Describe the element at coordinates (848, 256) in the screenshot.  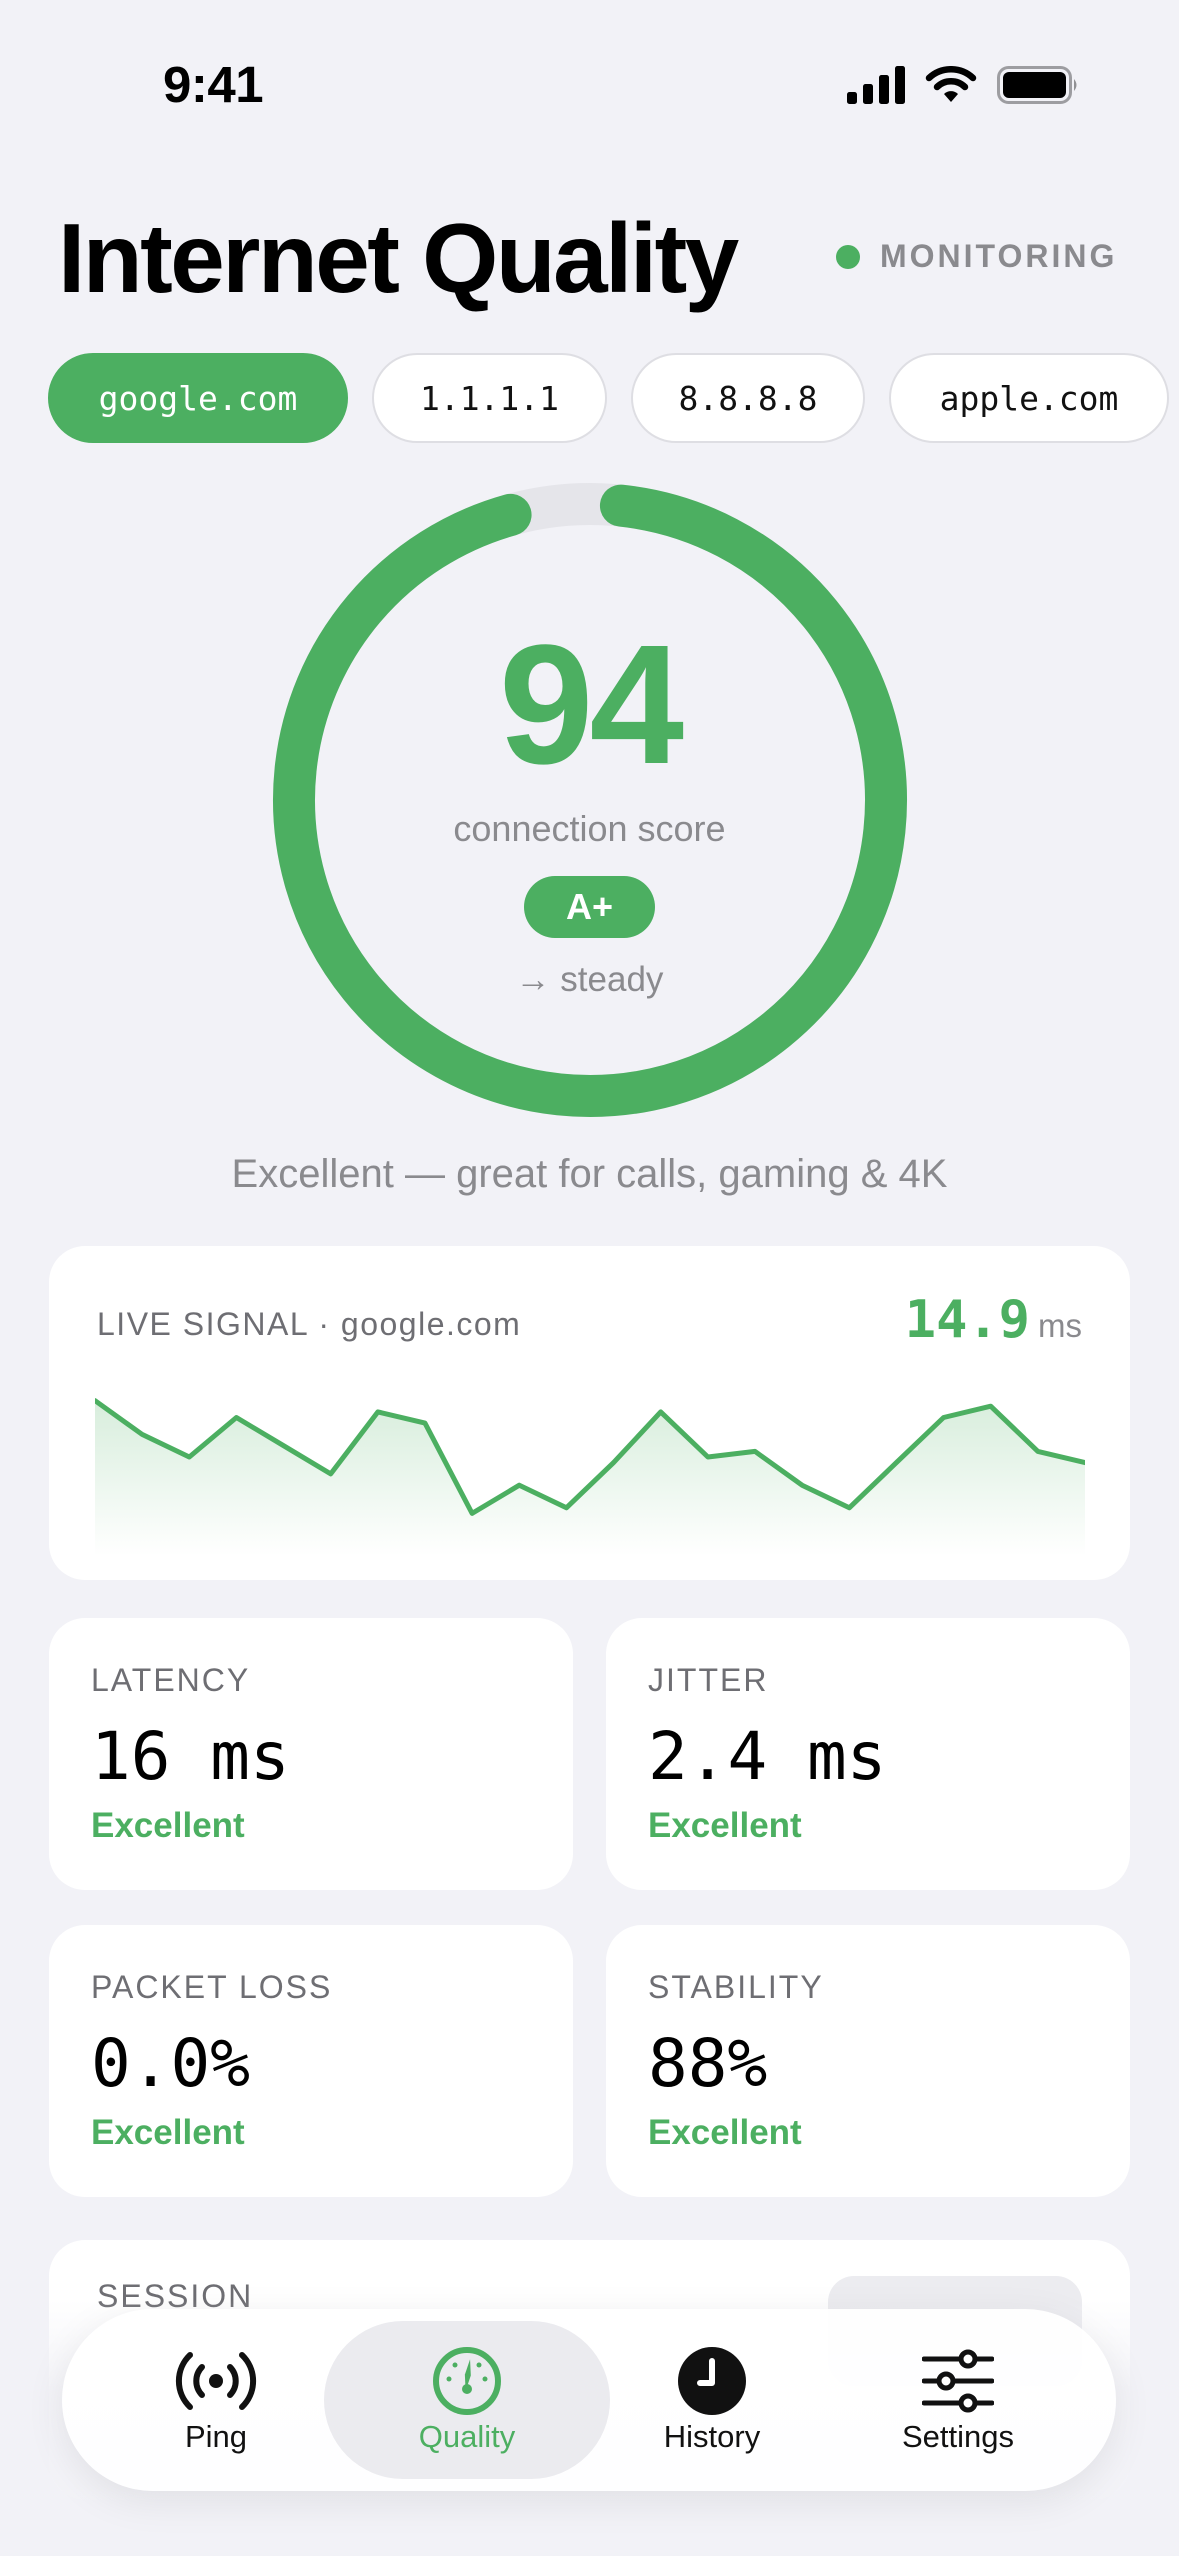
I see `status-dot` at that location.